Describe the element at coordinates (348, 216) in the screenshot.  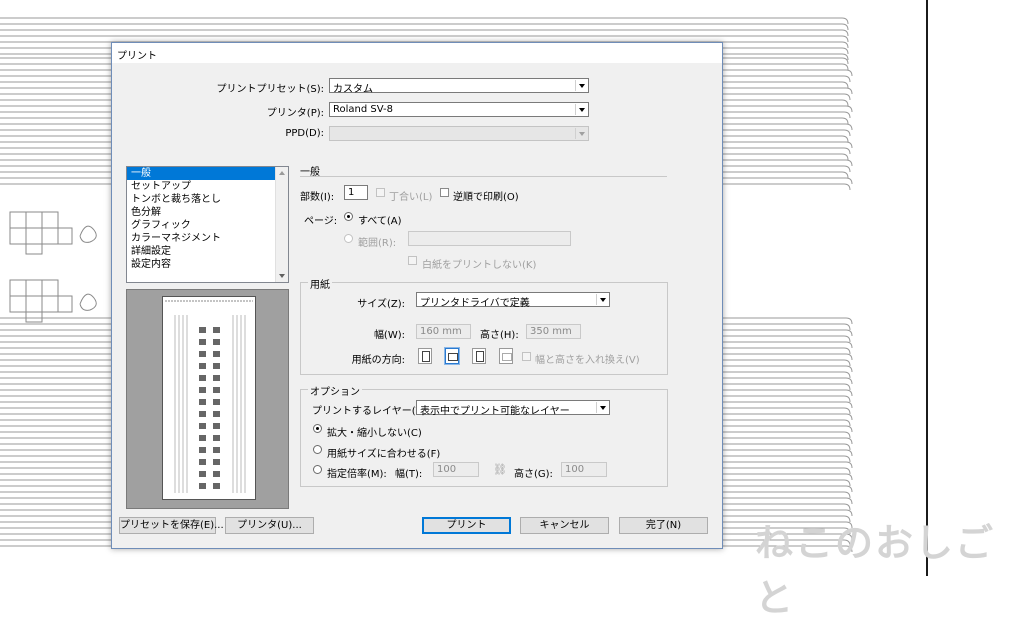
I see `pages-all-radio` at that location.